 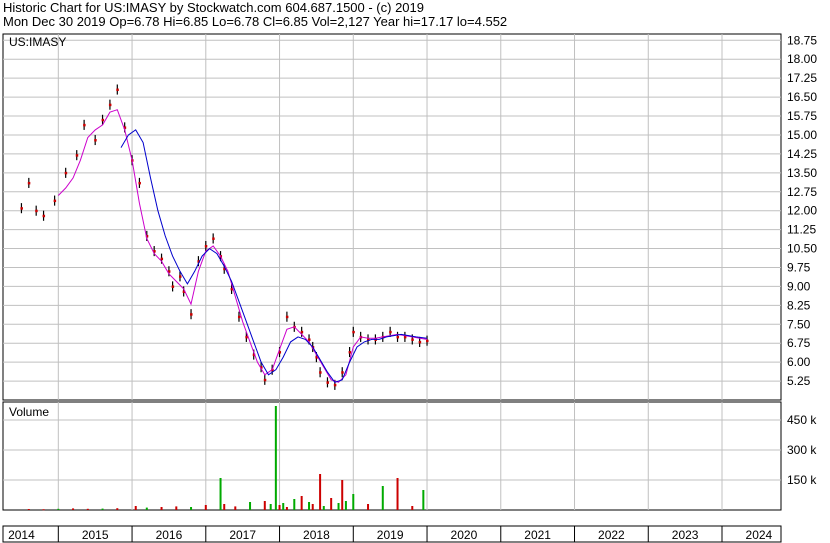 What do you see at coordinates (316, 535) in the screenshot?
I see `year-tick-label: 2018` at bounding box center [316, 535].